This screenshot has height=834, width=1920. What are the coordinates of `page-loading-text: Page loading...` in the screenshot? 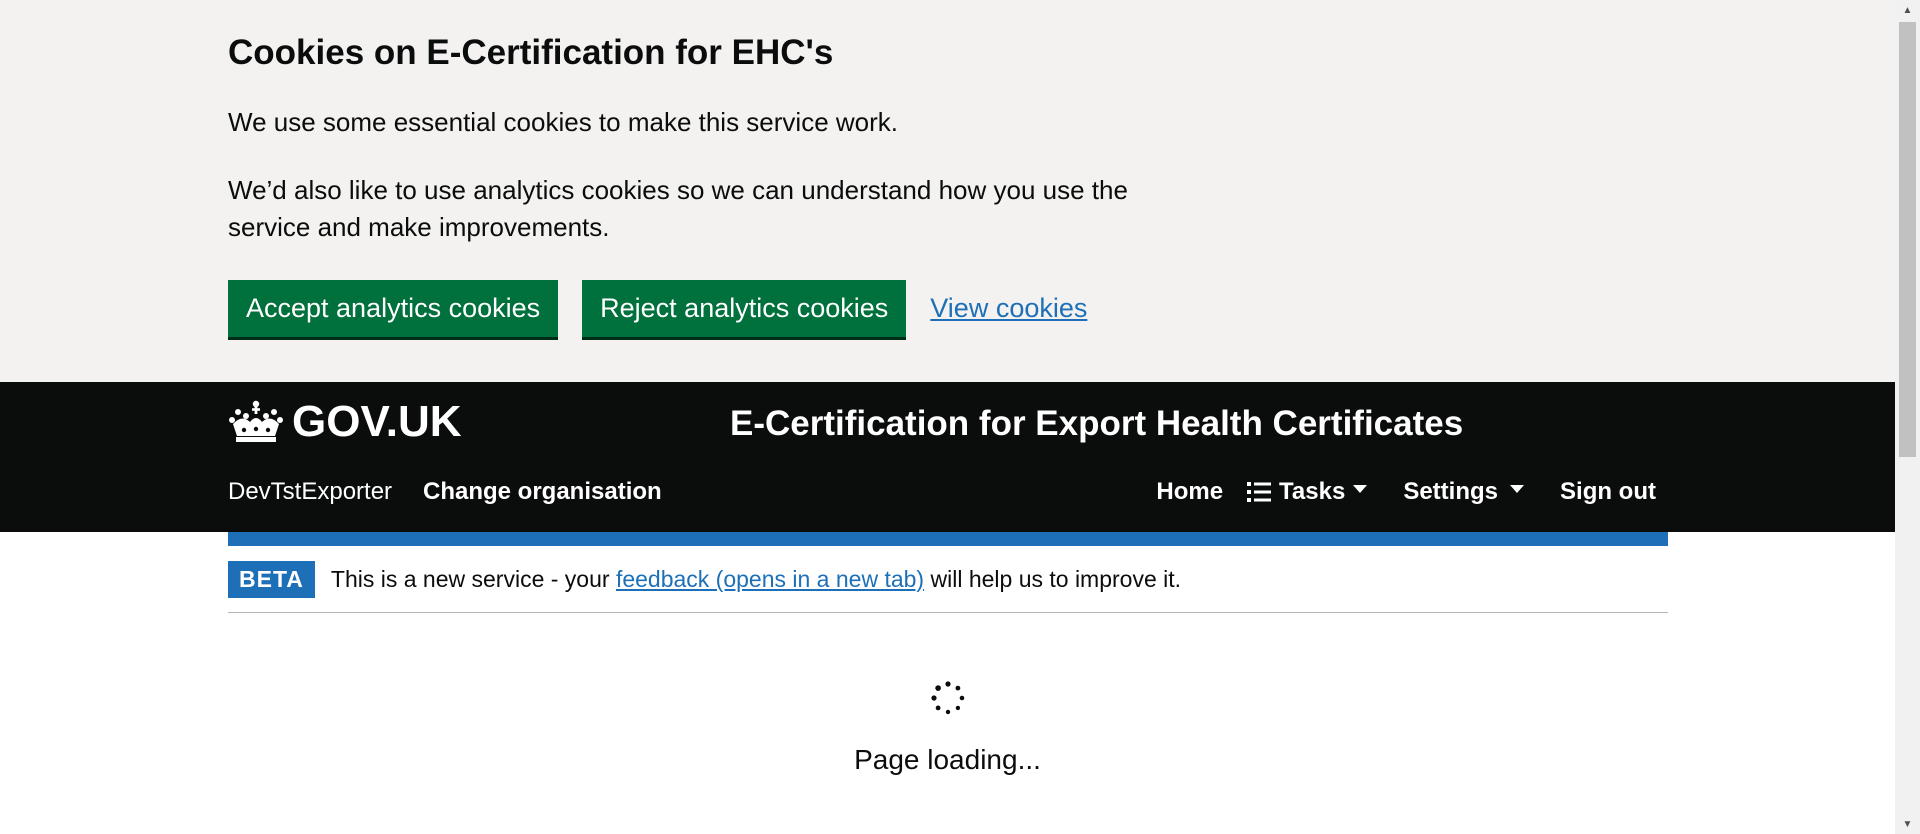 It's located at (947, 759).